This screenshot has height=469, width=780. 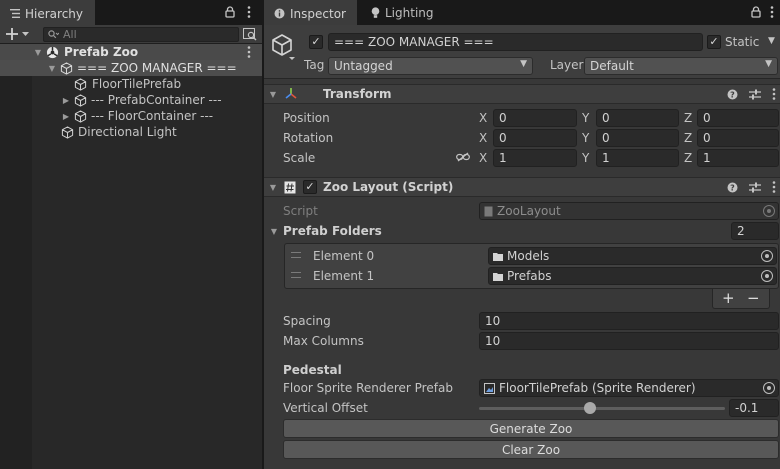 What do you see at coordinates (522, 94) in the screenshot?
I see `transform-header: ▼ Transform ?` at bounding box center [522, 94].